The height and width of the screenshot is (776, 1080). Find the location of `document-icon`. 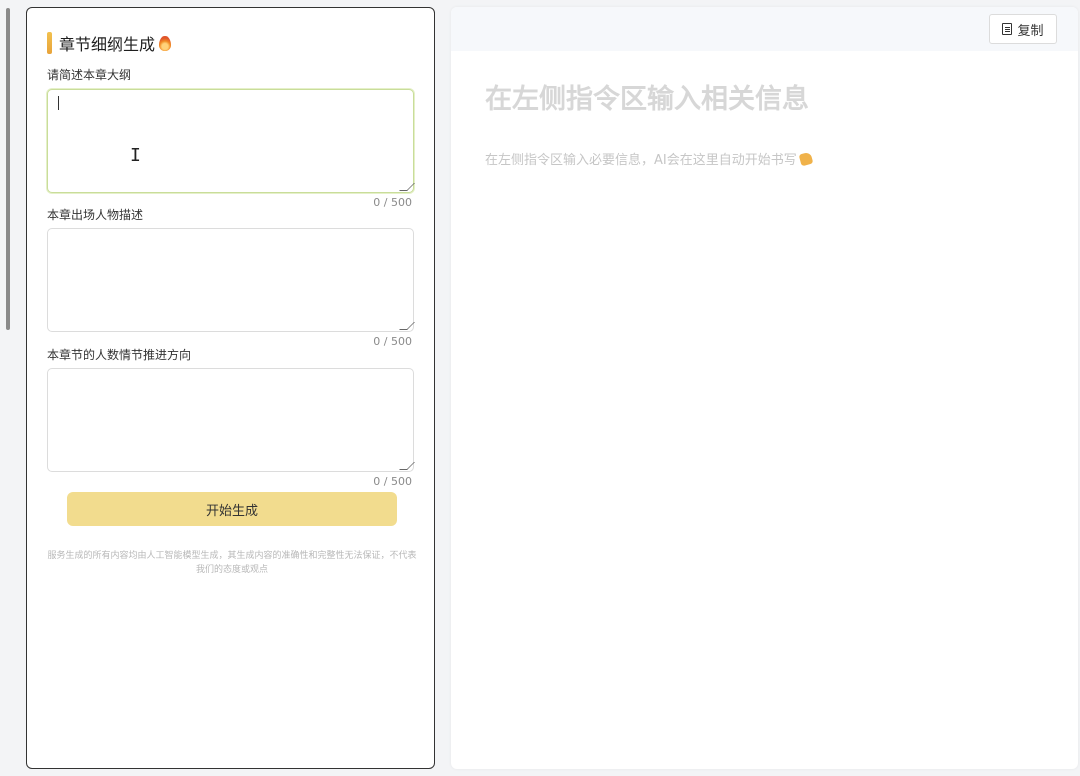

document-icon is located at coordinates (1007, 29).